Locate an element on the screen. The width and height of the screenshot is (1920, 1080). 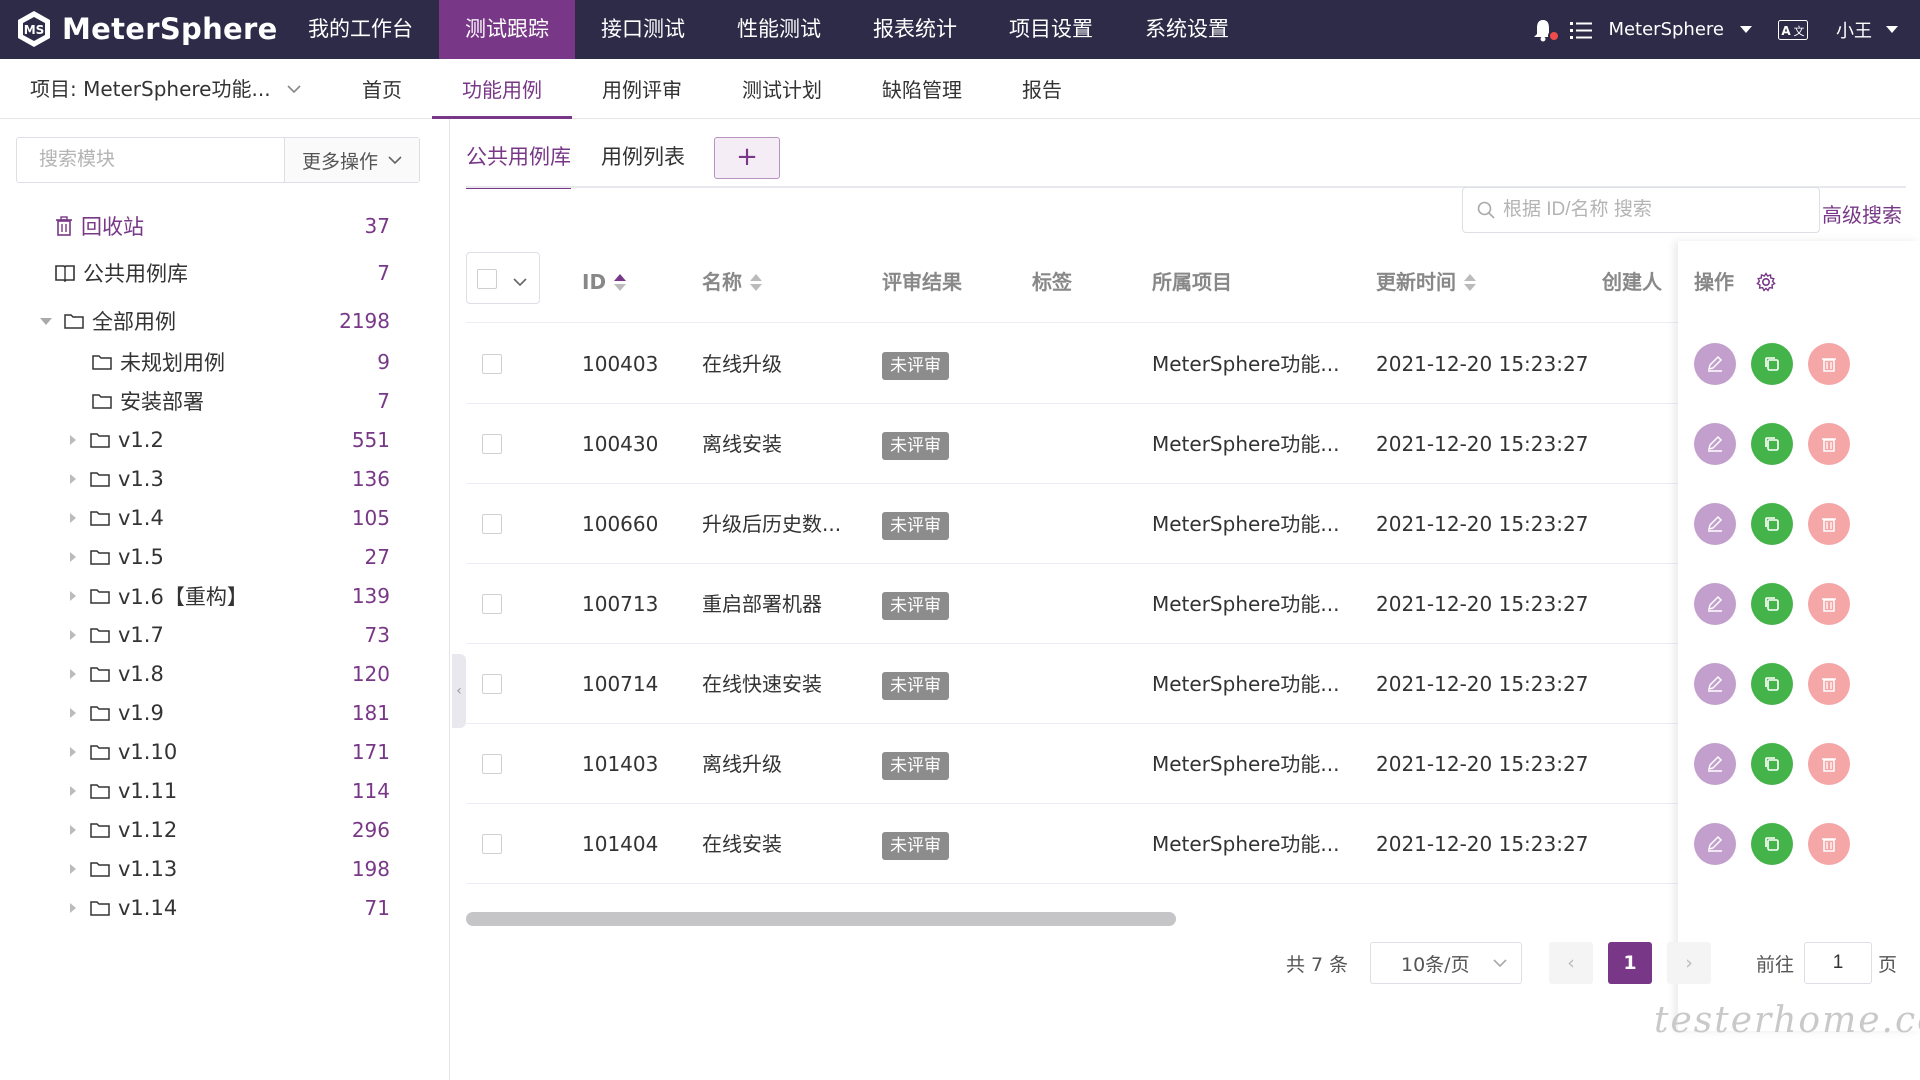
more-actions-dropdown: 更多操作 is located at coordinates (351, 160).